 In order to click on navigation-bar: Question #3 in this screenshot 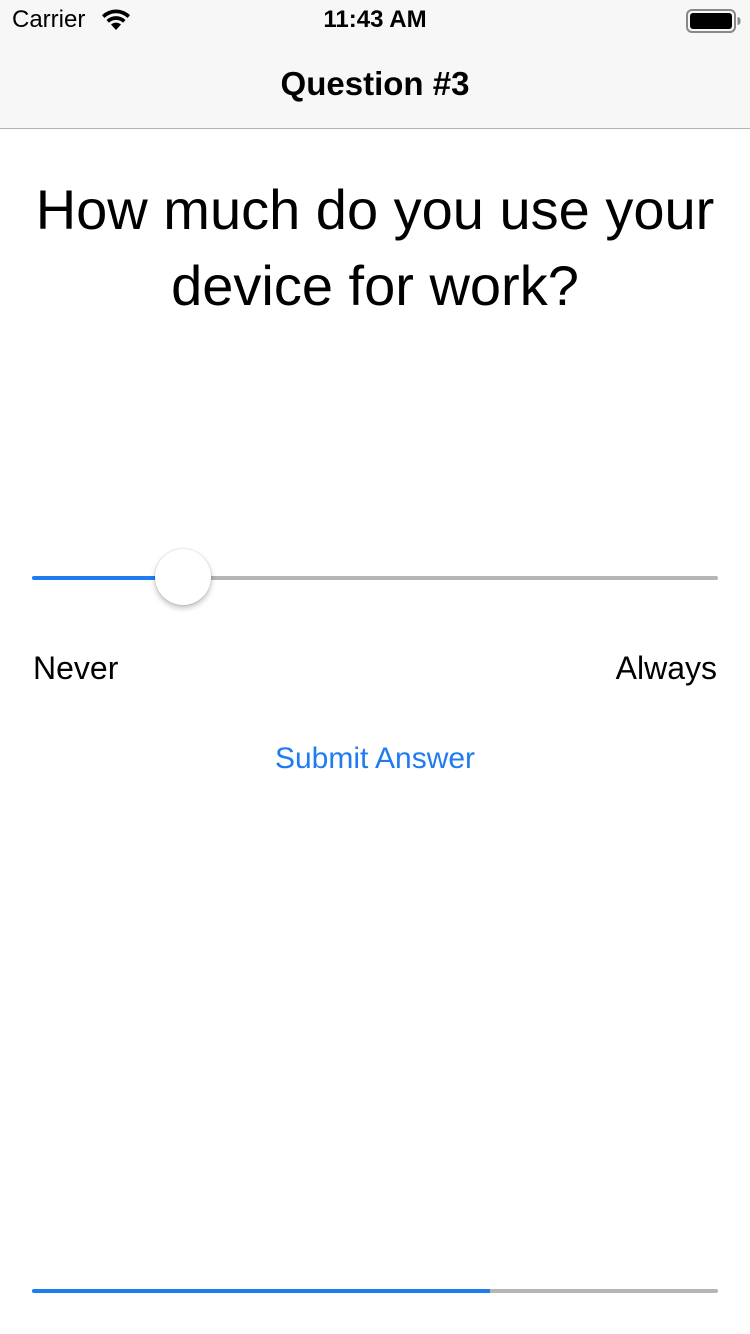, I will do `click(375, 84)`.